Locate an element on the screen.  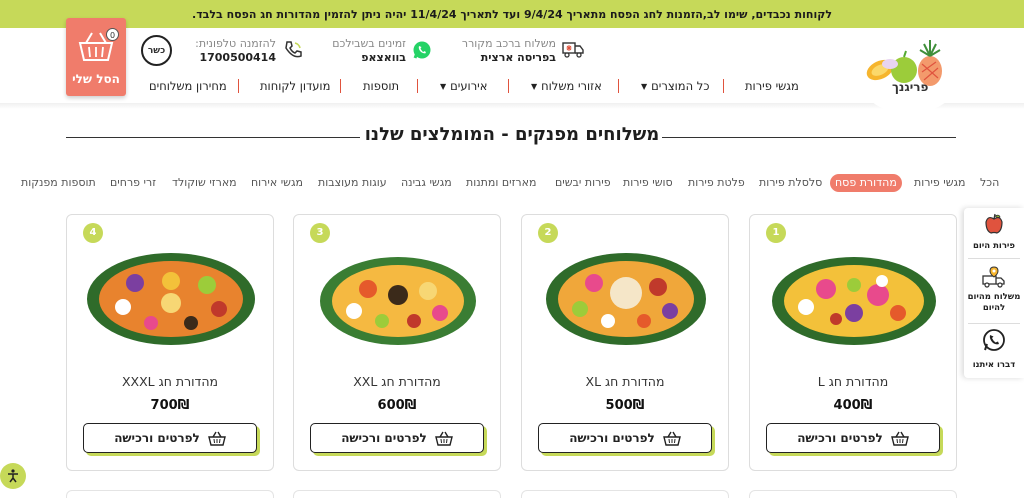
side-item-fruit-of-day: פירות היום is located at coordinates (994, 231).